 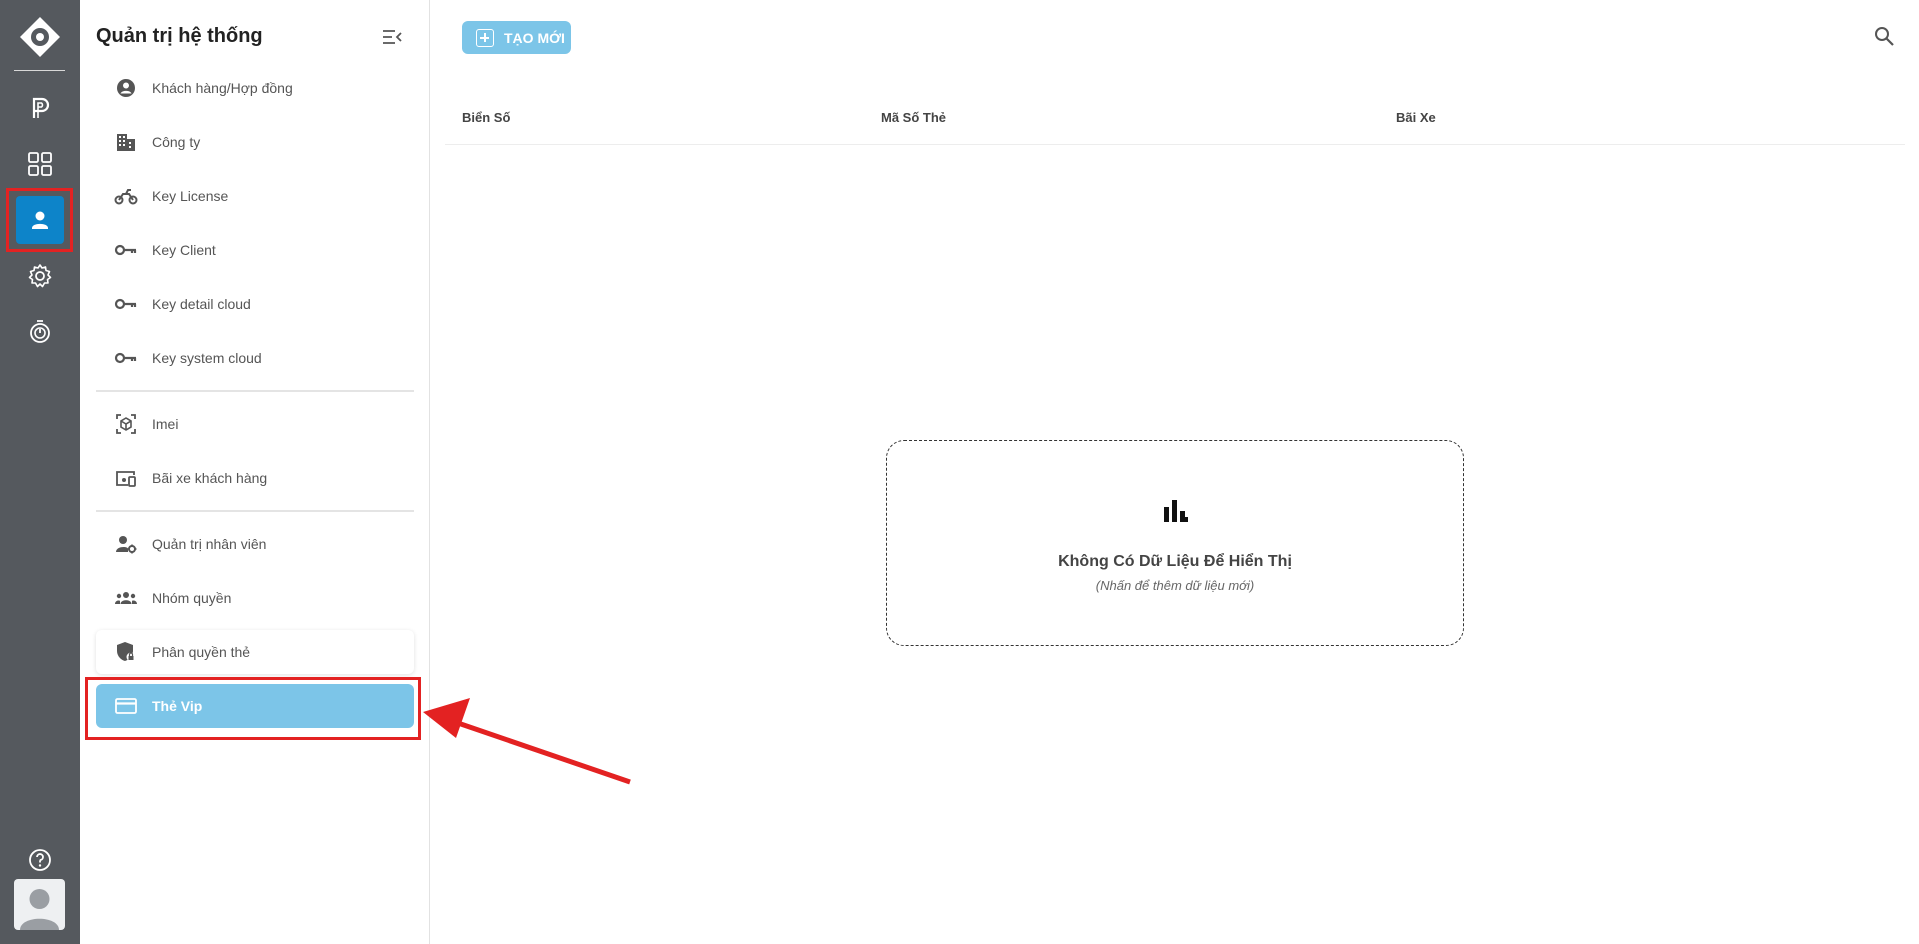 What do you see at coordinates (184, 250) in the screenshot?
I see `sidebar-item-label: Key Client` at bounding box center [184, 250].